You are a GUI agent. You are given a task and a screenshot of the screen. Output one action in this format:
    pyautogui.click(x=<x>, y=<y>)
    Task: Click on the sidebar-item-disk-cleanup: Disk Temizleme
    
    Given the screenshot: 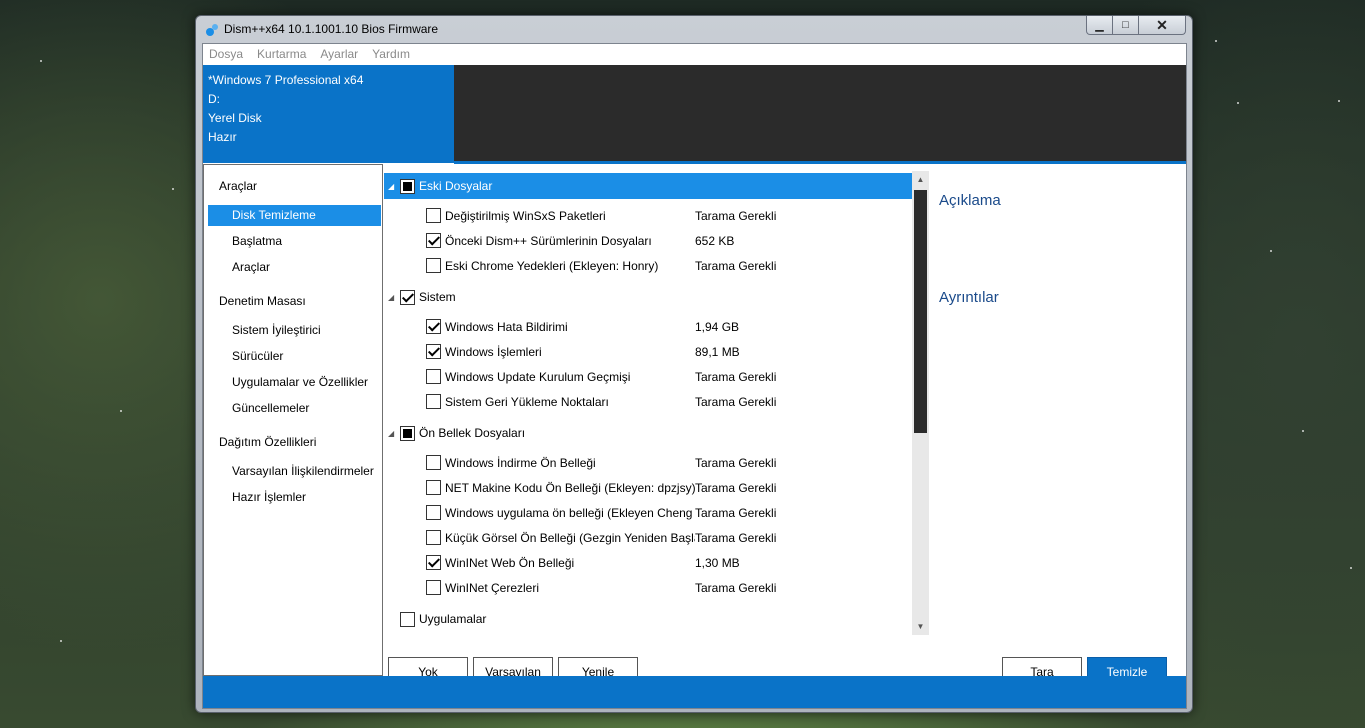 What is the action you would take?
    pyautogui.click(x=294, y=215)
    